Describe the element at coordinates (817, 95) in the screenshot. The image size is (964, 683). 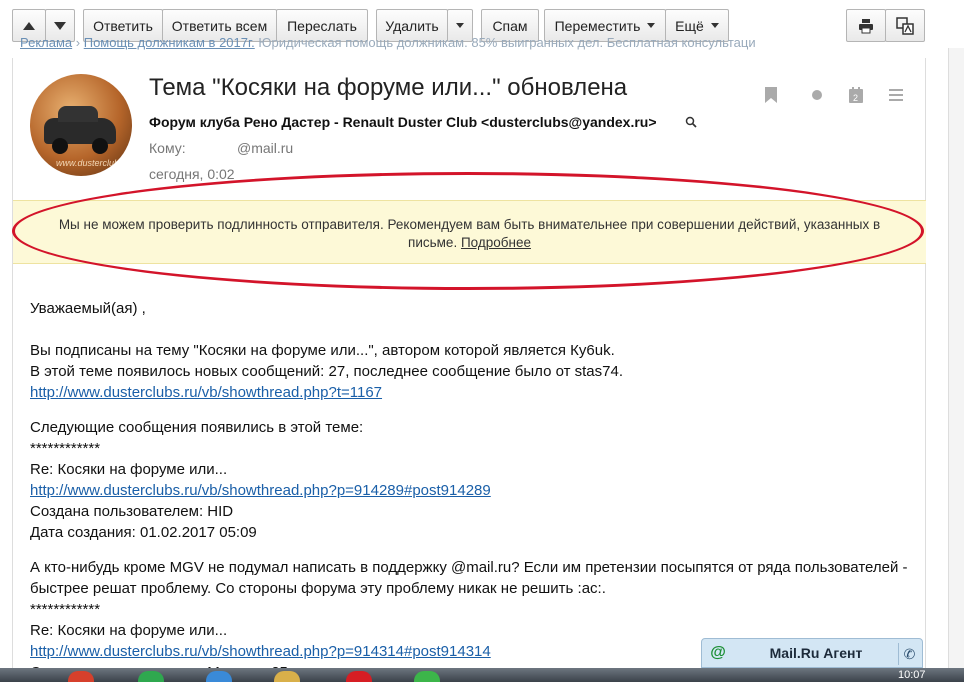
I see `read-status-icon` at that location.